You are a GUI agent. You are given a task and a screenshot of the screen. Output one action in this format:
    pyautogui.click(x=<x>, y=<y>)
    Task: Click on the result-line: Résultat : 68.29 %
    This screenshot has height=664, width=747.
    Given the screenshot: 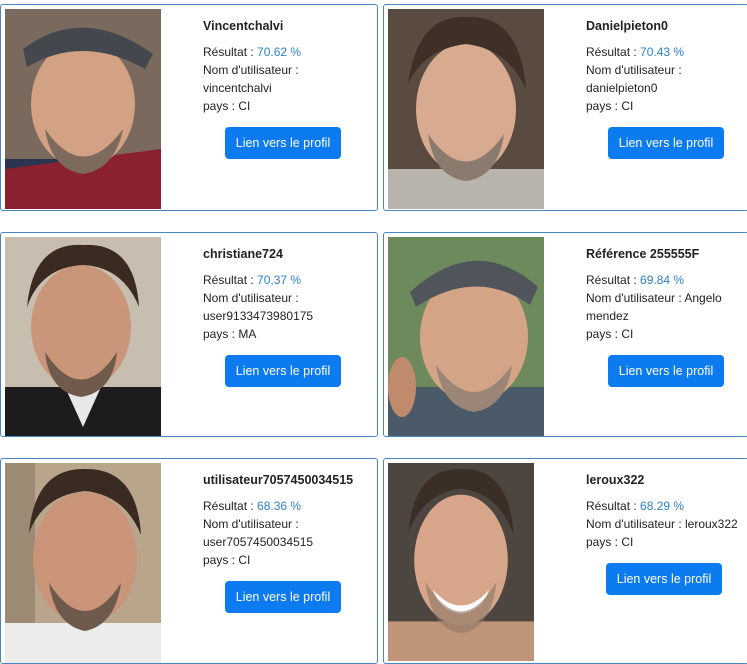 What is the action you would take?
    pyautogui.click(x=666, y=506)
    